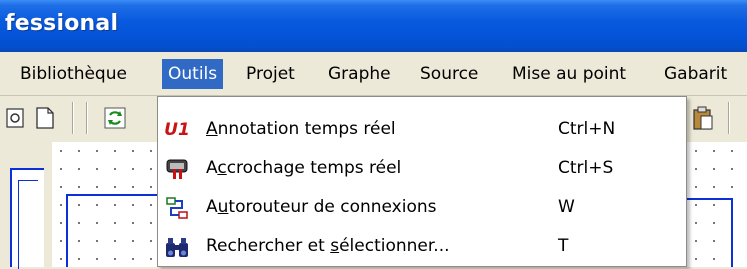 The height and width of the screenshot is (269, 747). I want to click on menu-outils: Outils, so click(193, 74).